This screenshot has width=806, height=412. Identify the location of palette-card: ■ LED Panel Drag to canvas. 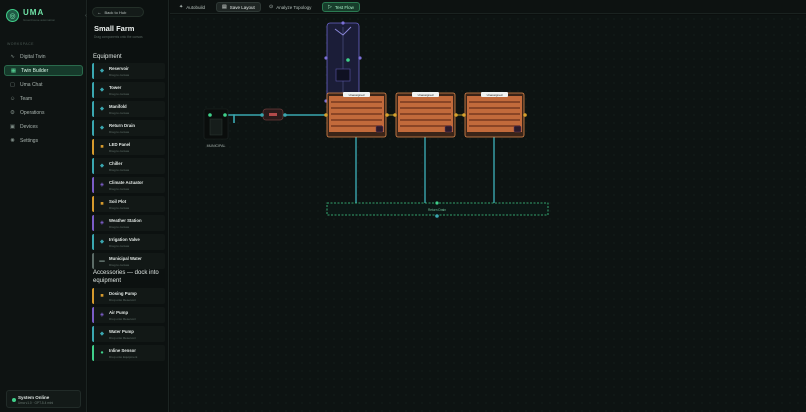
(128, 147).